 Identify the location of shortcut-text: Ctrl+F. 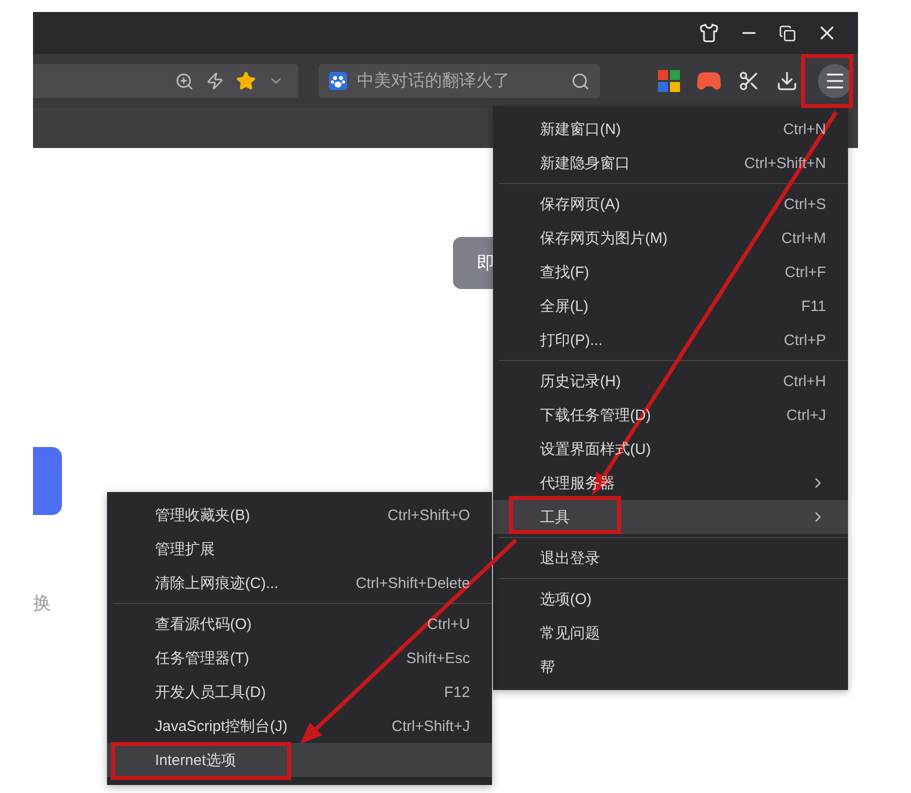
(805, 272).